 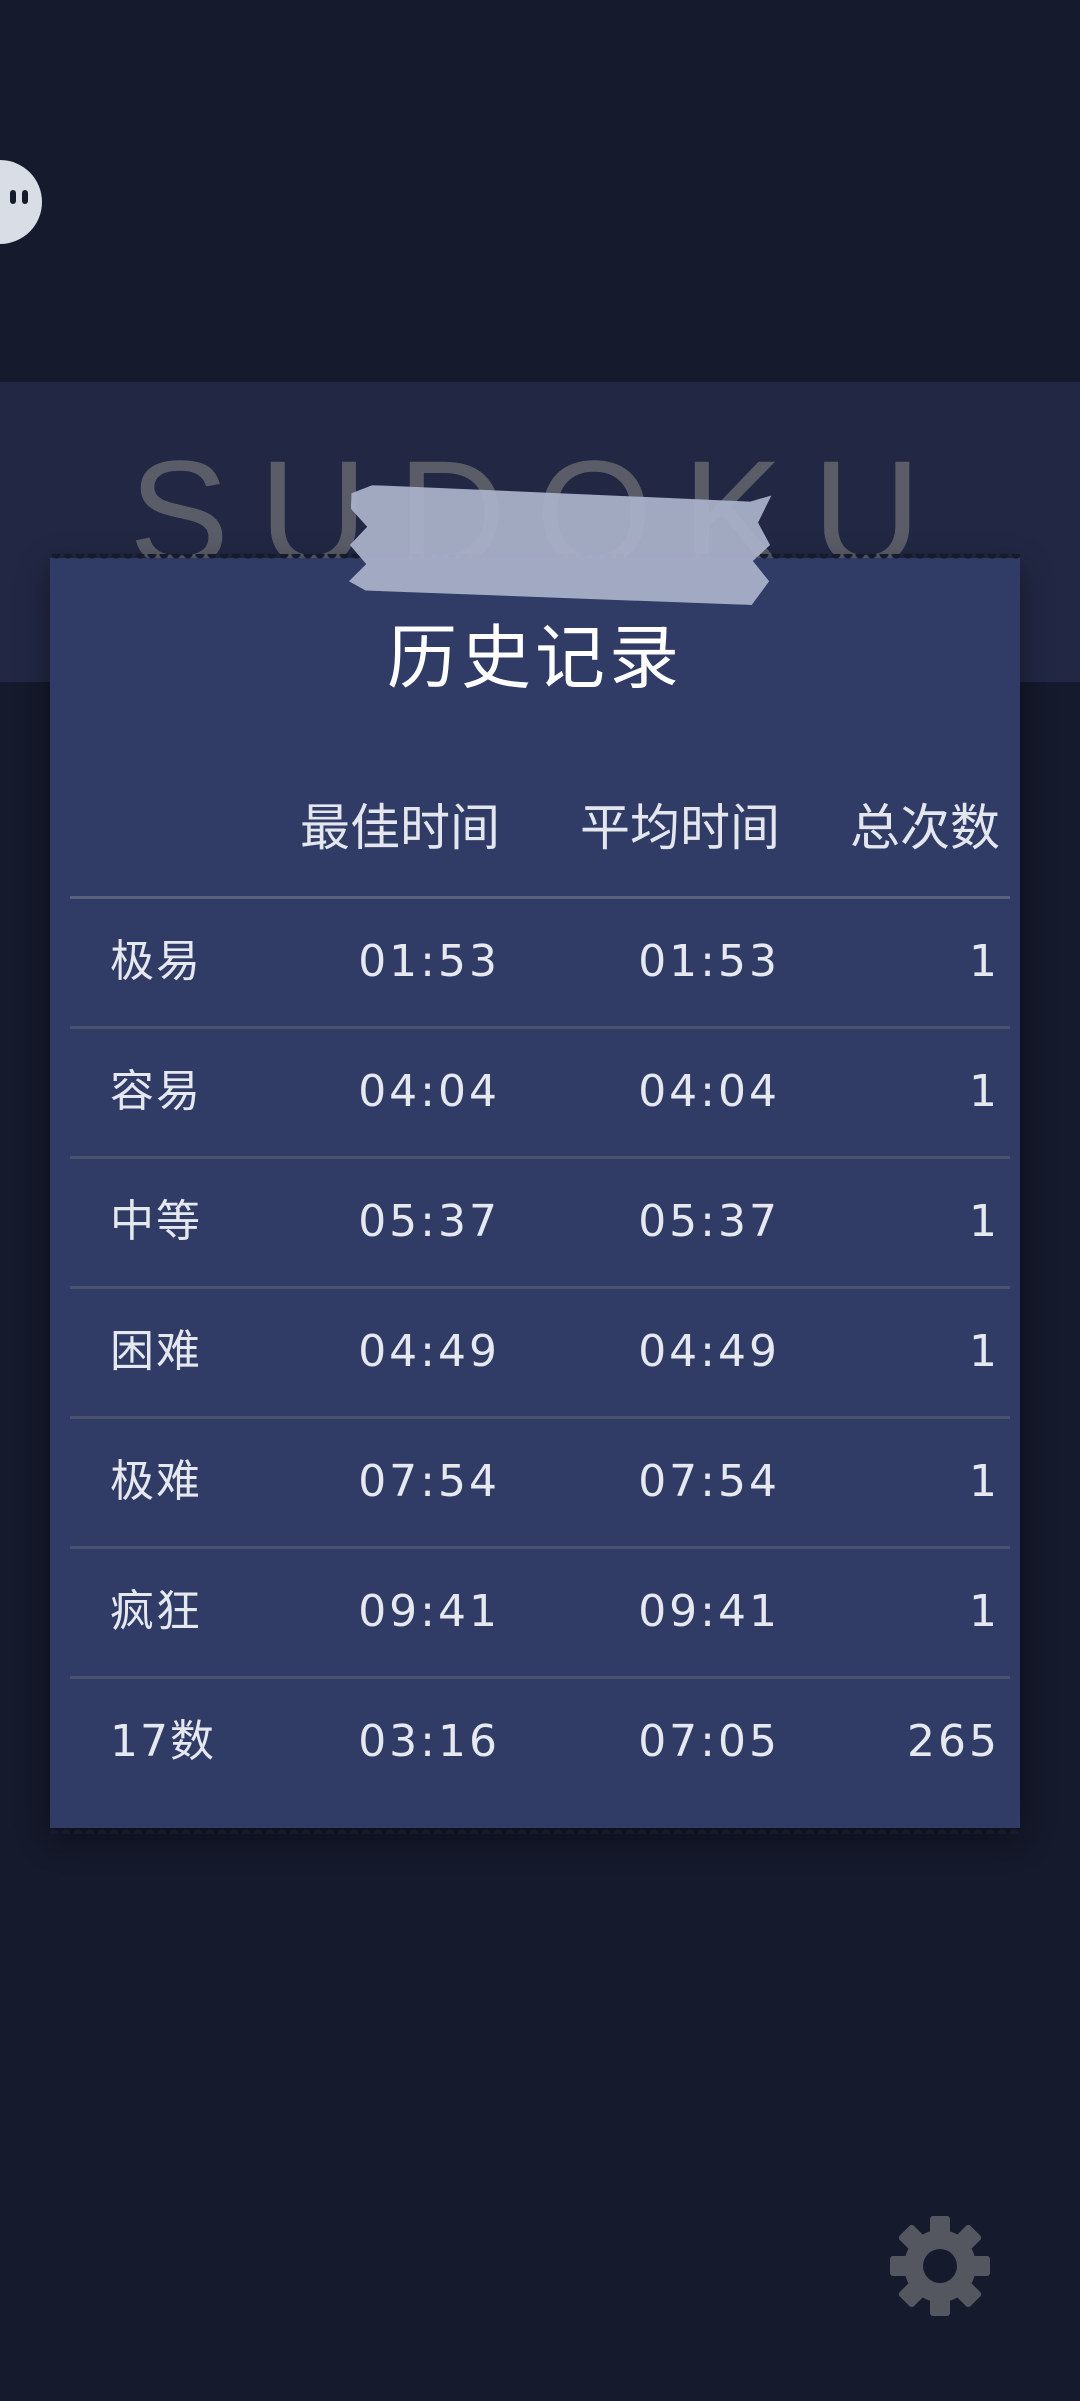 I want to click on settings-button, so click(x=940, y=2266).